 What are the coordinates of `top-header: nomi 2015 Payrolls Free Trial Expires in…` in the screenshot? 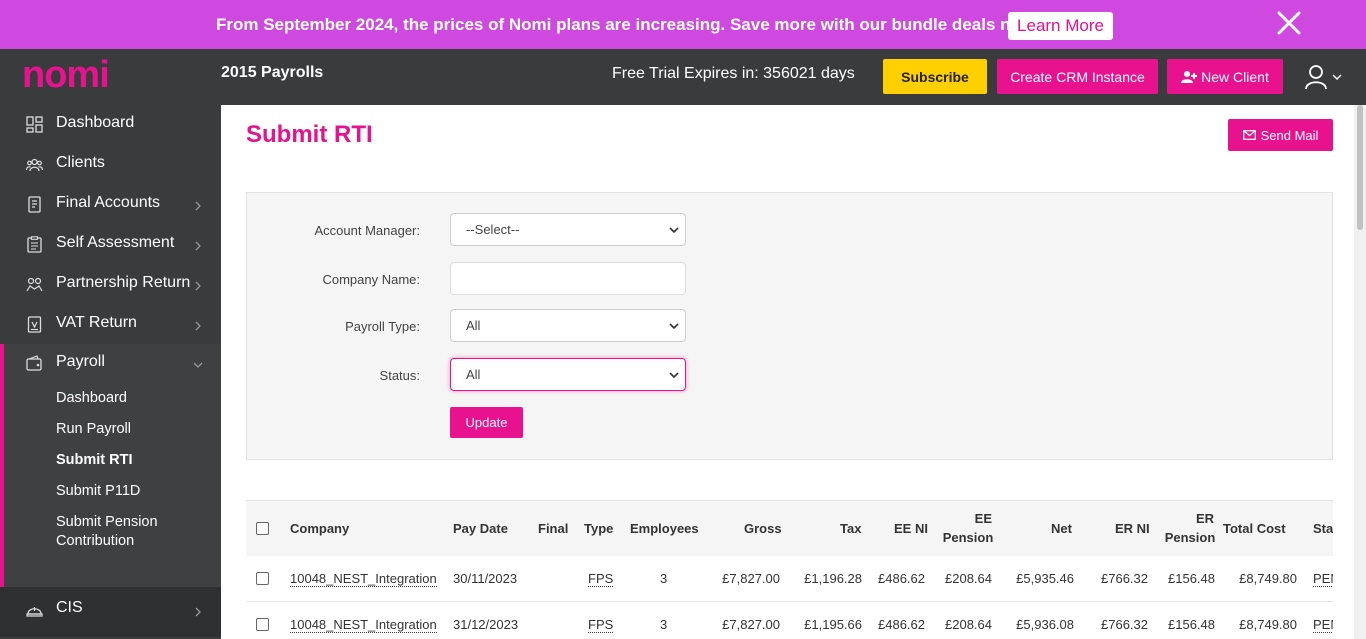 It's located at (683, 77).